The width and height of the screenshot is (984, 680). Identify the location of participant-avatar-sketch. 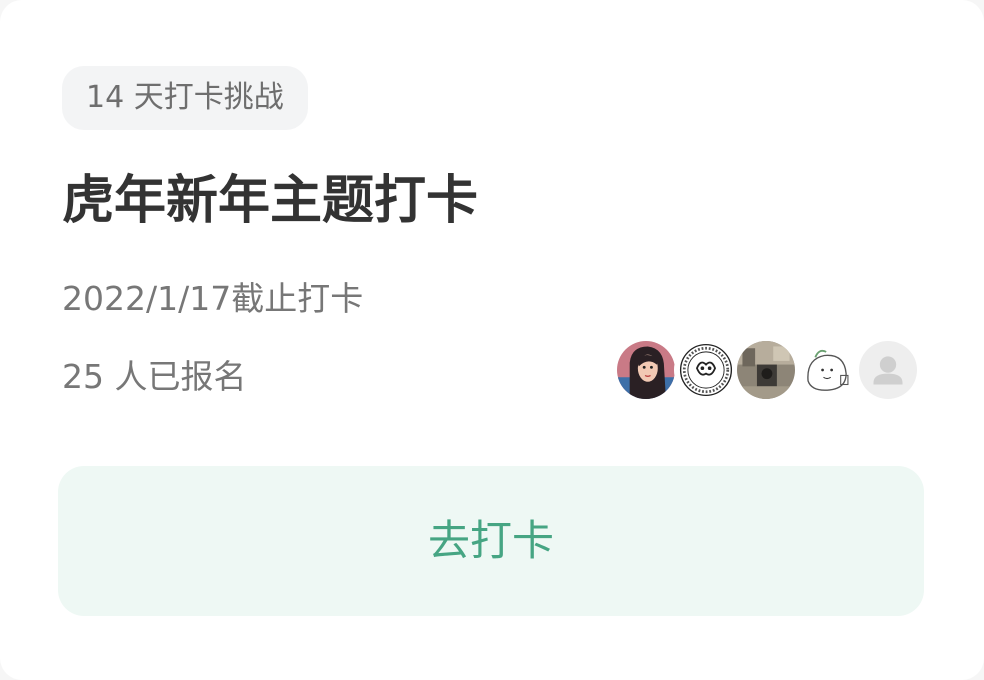
(828, 370).